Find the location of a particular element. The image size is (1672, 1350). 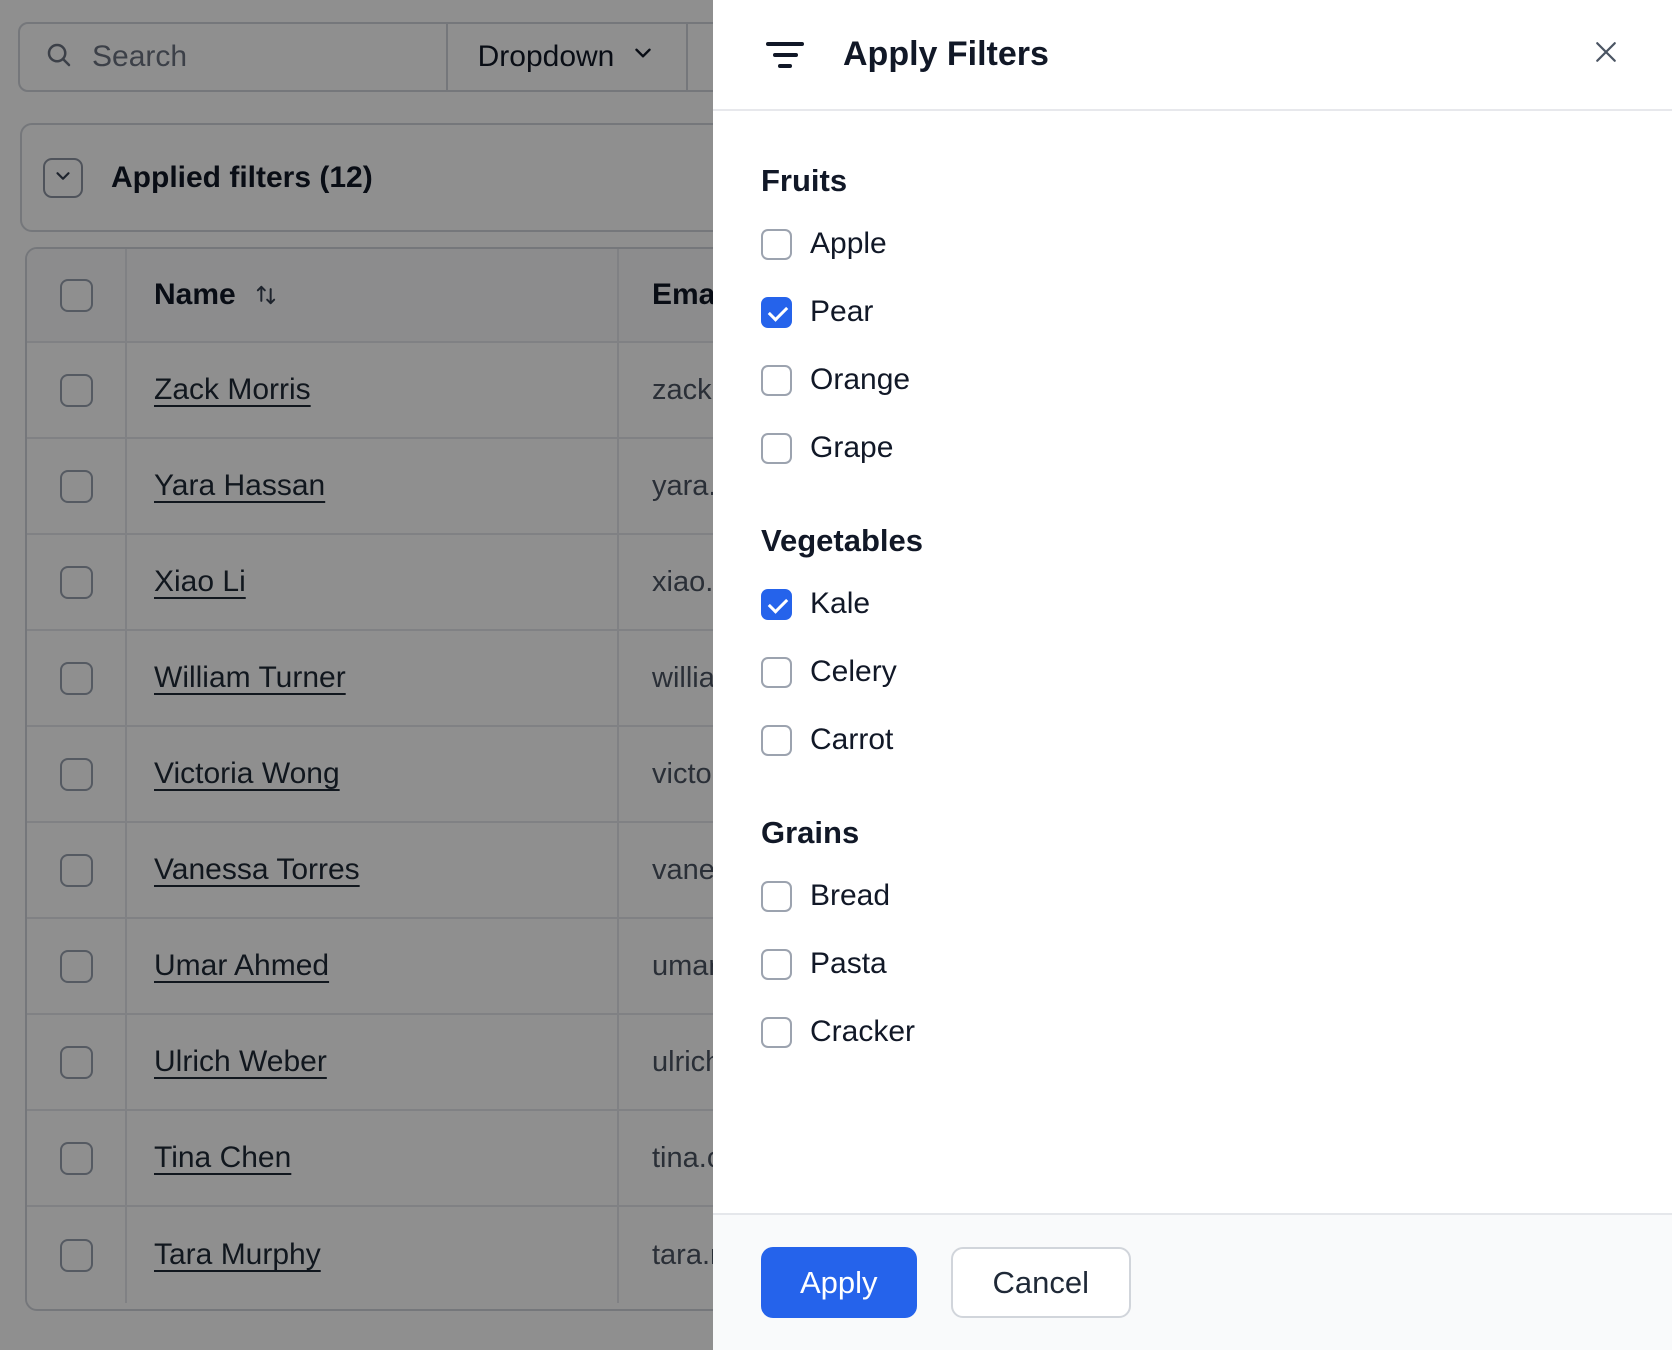

filter-option: Celery is located at coordinates (1192, 672).